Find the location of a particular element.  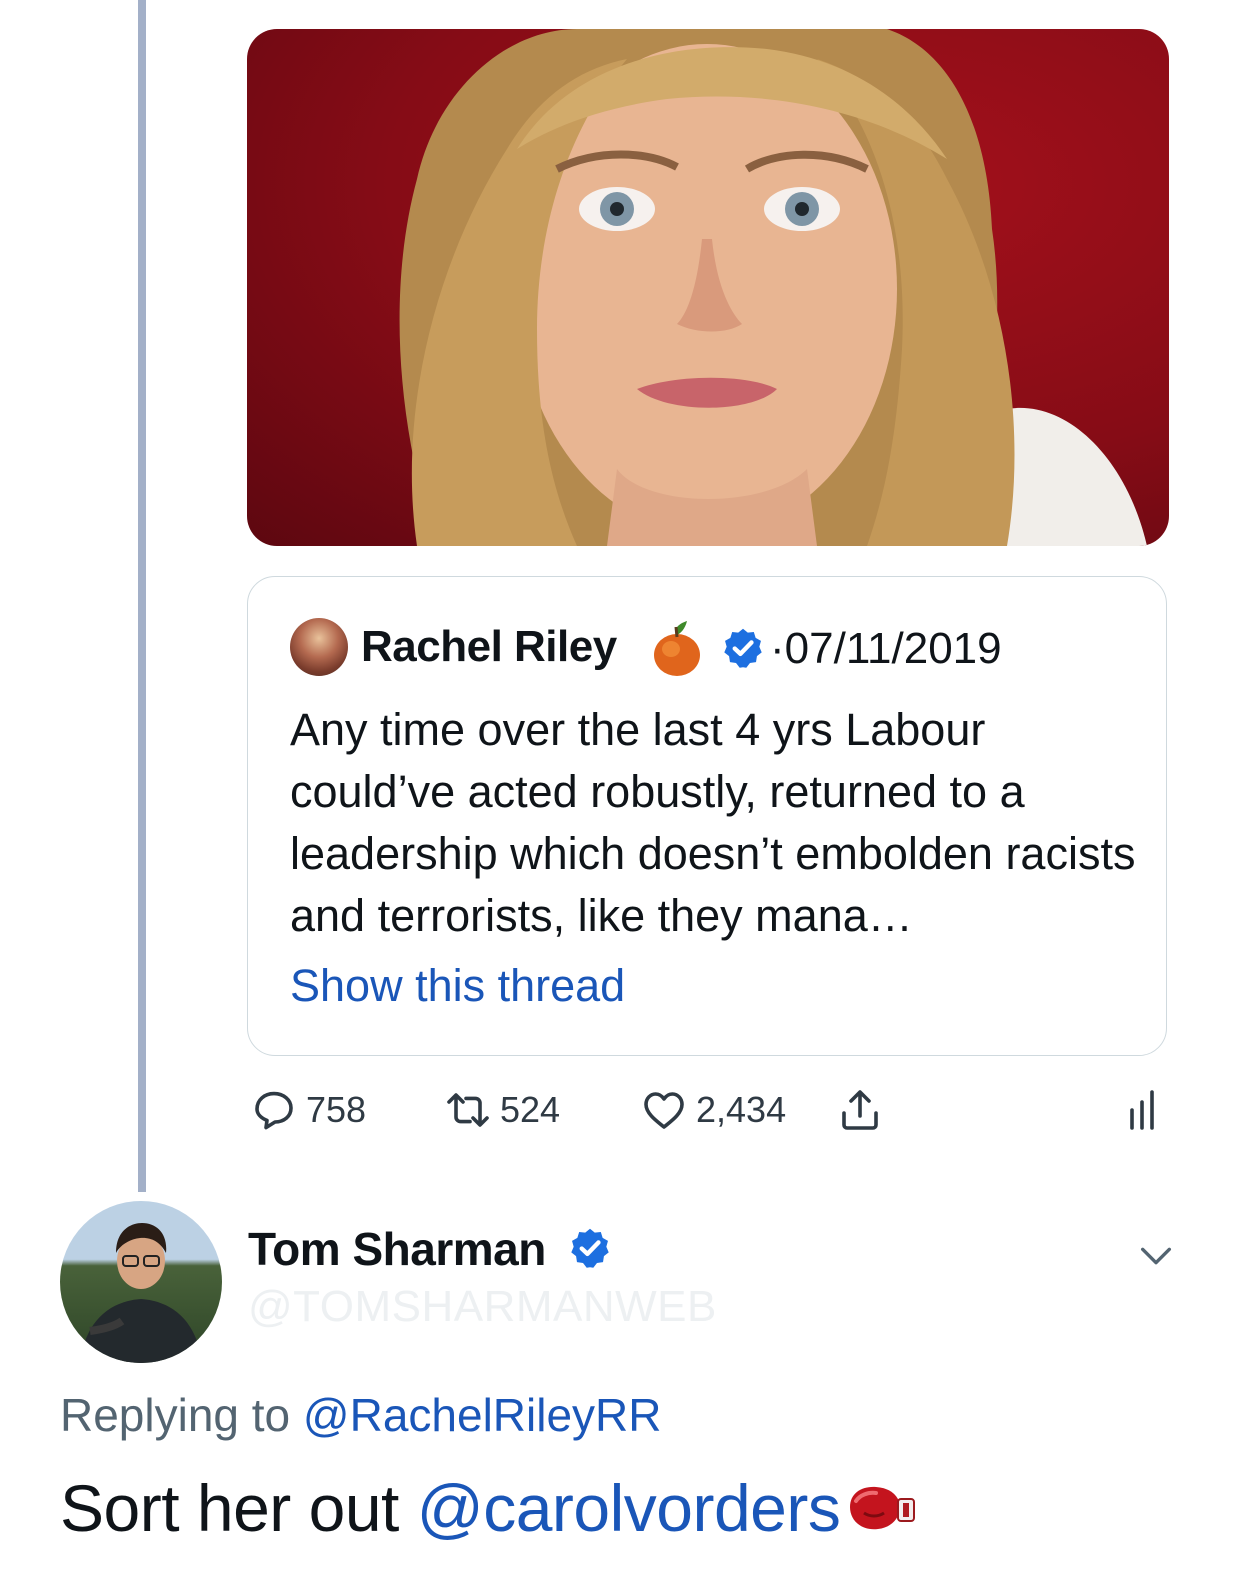

reply-author-avatar is located at coordinates (141, 1282).